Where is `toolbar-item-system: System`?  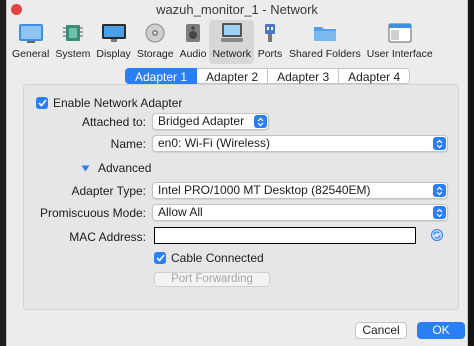
toolbar-item-system: System is located at coordinates (72, 42).